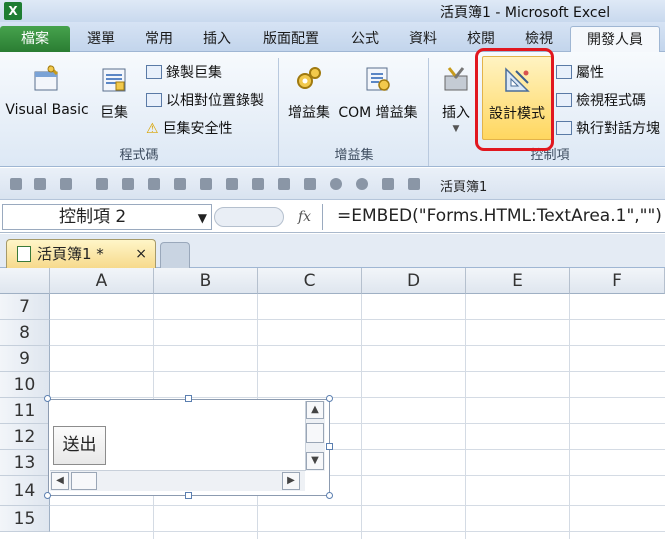  What do you see at coordinates (456, 99) in the screenshot?
I see `insert-control-button: 插入 ▼` at bounding box center [456, 99].